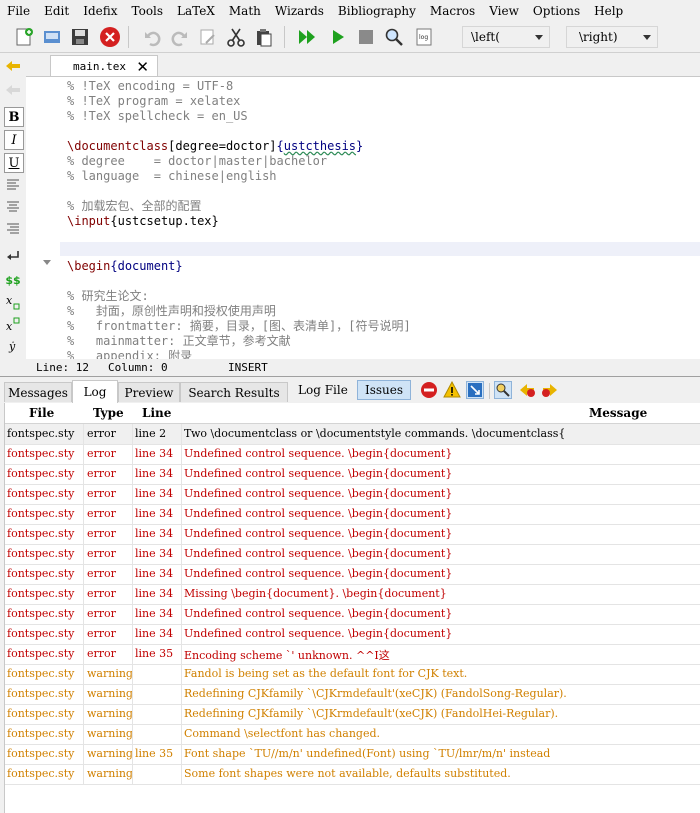 The width and height of the screenshot is (700, 813). What do you see at coordinates (13, 206) in the screenshot?
I see `align-center-icon` at bounding box center [13, 206].